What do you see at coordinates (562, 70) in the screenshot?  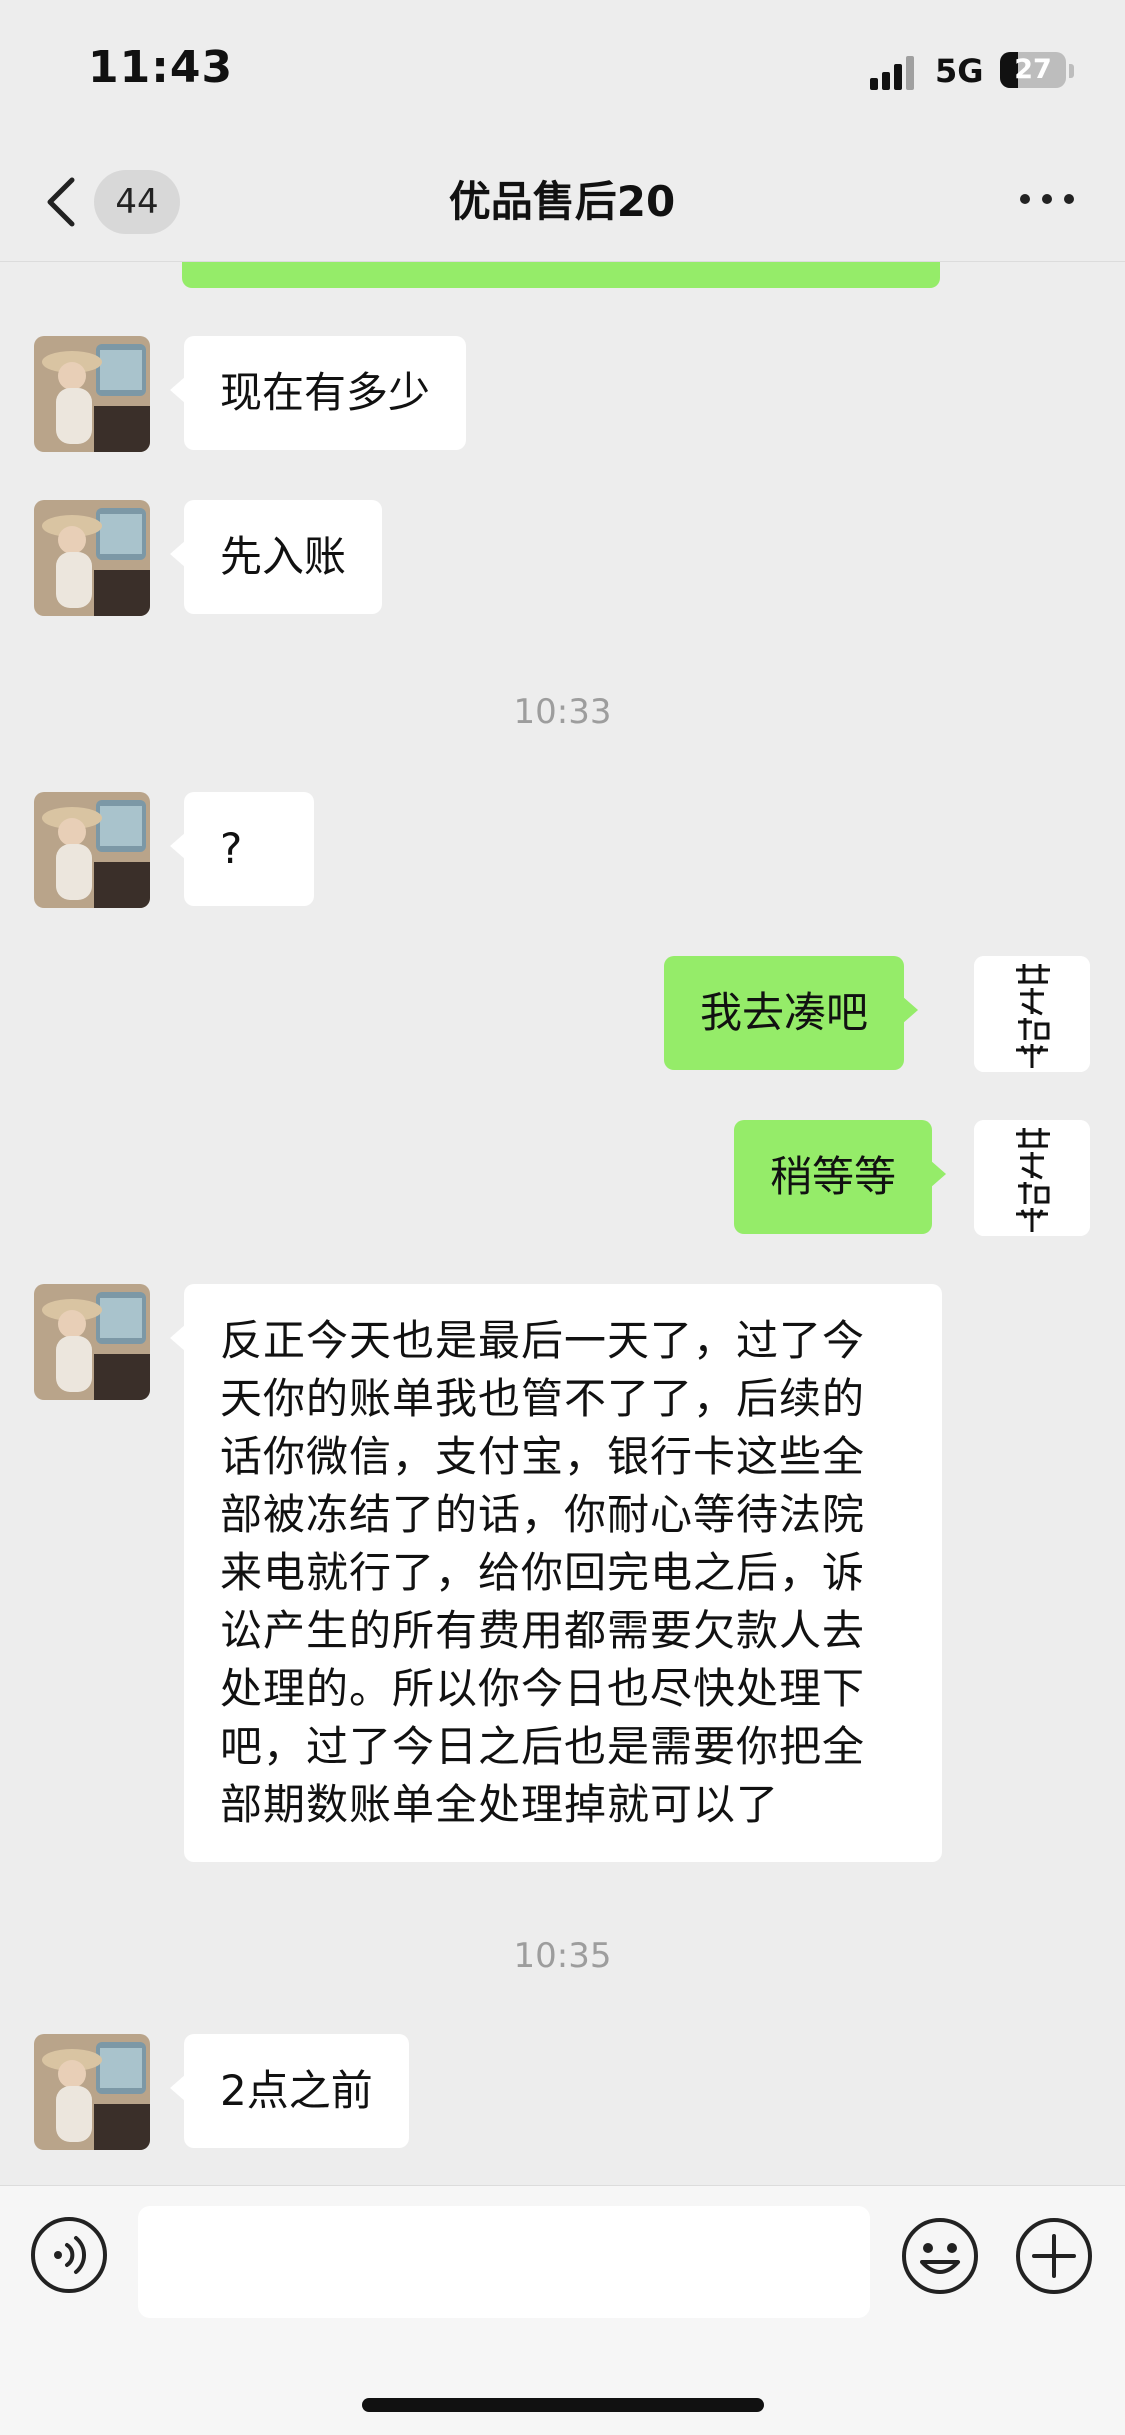 I see `status-bar: 11:43 5G 27` at bounding box center [562, 70].